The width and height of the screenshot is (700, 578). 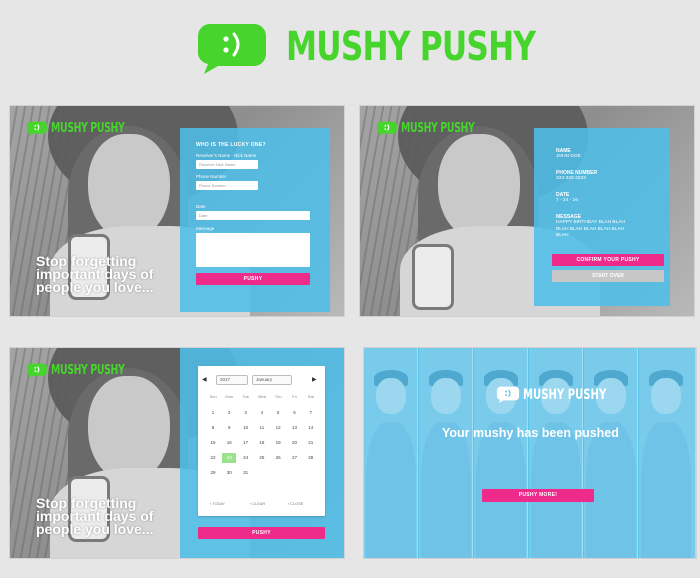 I want to click on calendar-day: 8, so click(x=213, y=428).